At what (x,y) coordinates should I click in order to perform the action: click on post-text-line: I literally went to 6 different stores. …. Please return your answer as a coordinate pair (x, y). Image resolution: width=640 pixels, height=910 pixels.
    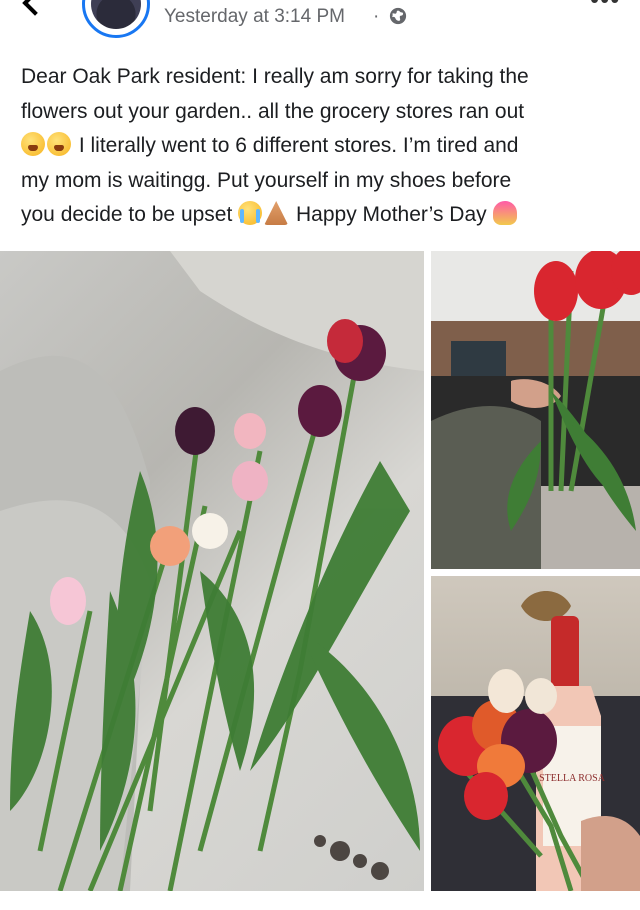
    Looking at the image, I should click on (296, 145).